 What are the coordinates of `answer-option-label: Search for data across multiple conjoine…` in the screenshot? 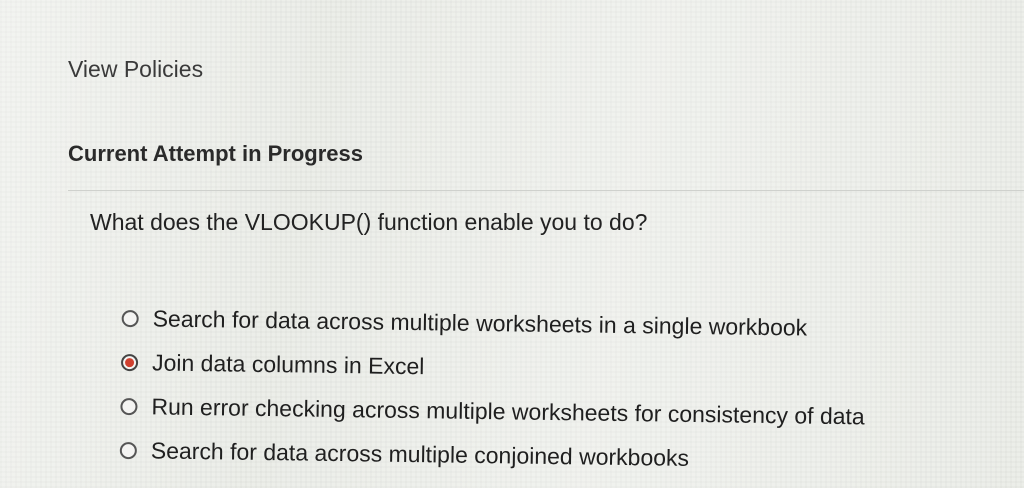 It's located at (420, 453).